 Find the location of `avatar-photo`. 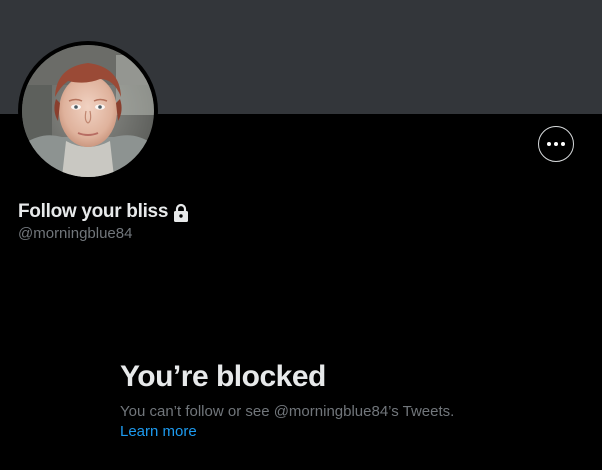

avatar-photo is located at coordinates (88, 111).